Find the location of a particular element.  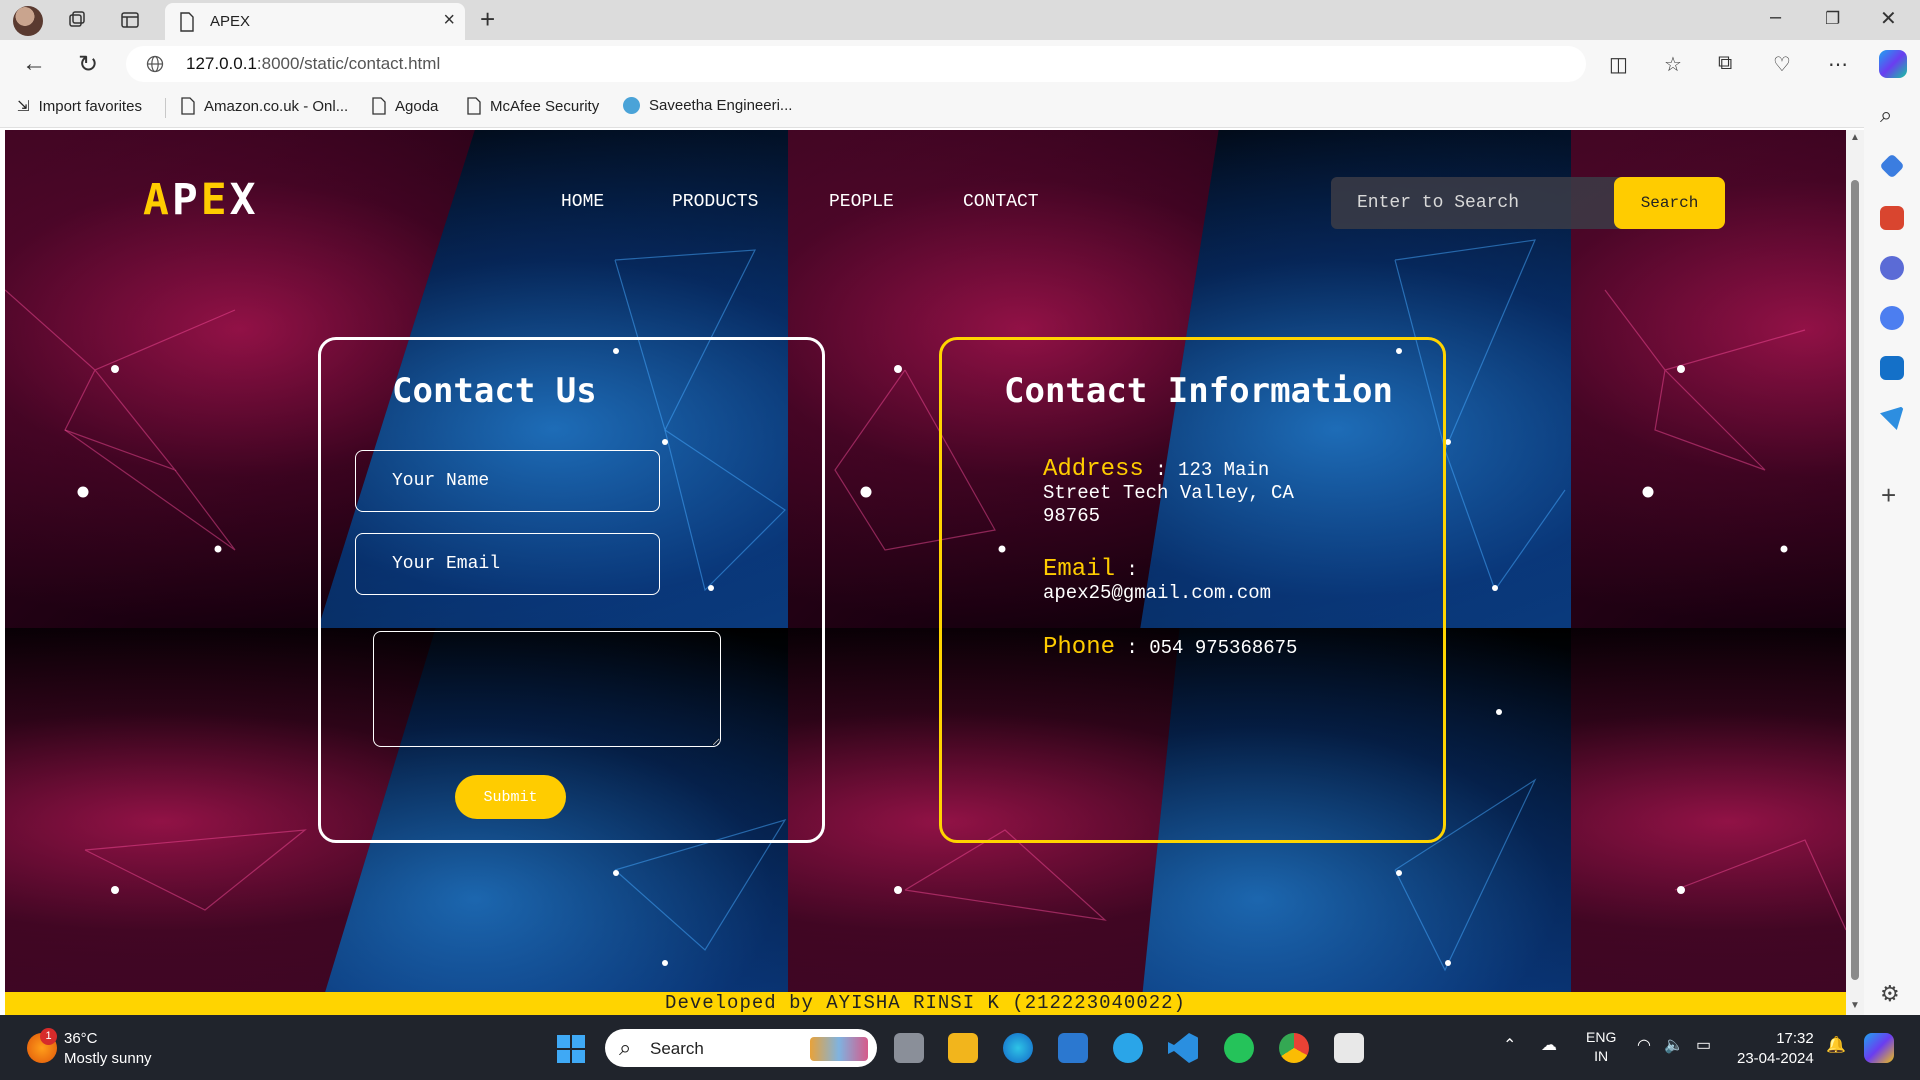

tab-actions-icon is located at coordinates (130, 20).